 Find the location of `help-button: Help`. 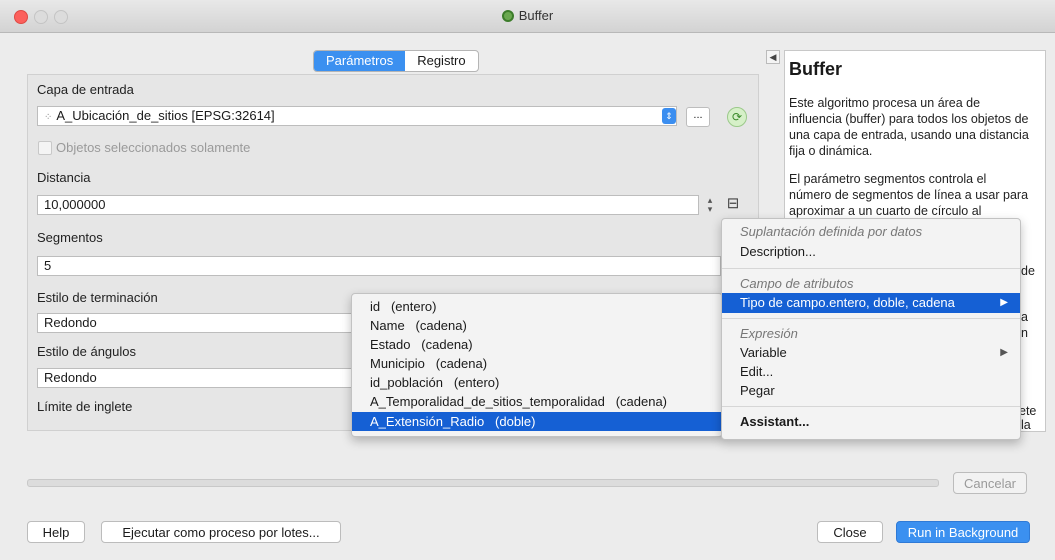

help-button: Help is located at coordinates (56, 532).